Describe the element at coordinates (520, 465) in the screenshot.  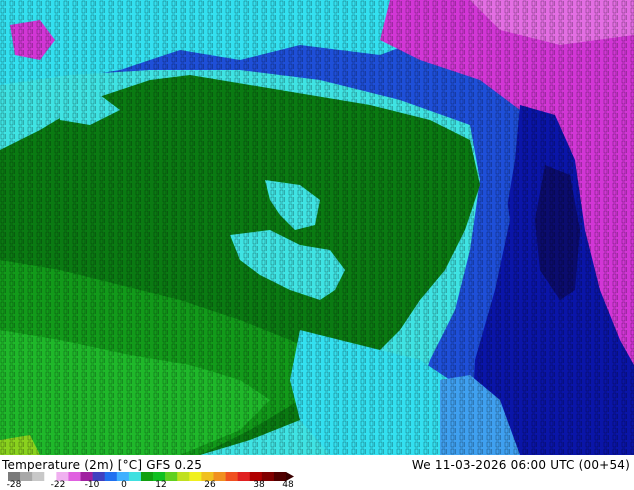
I see `forecast-datetime: We 11-03-2026 06:00 UTC (00+54)` at that location.